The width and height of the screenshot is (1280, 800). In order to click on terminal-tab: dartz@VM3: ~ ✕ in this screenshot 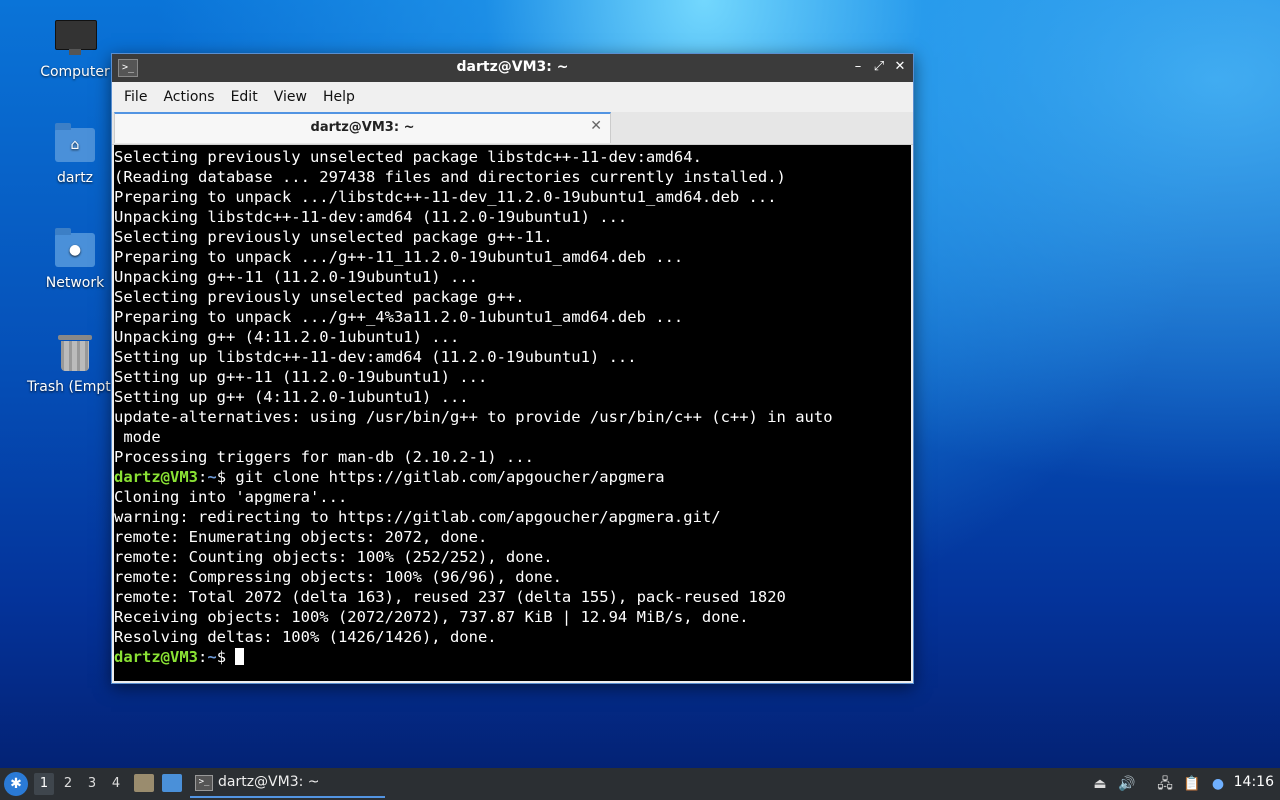, I will do `click(362, 127)`.